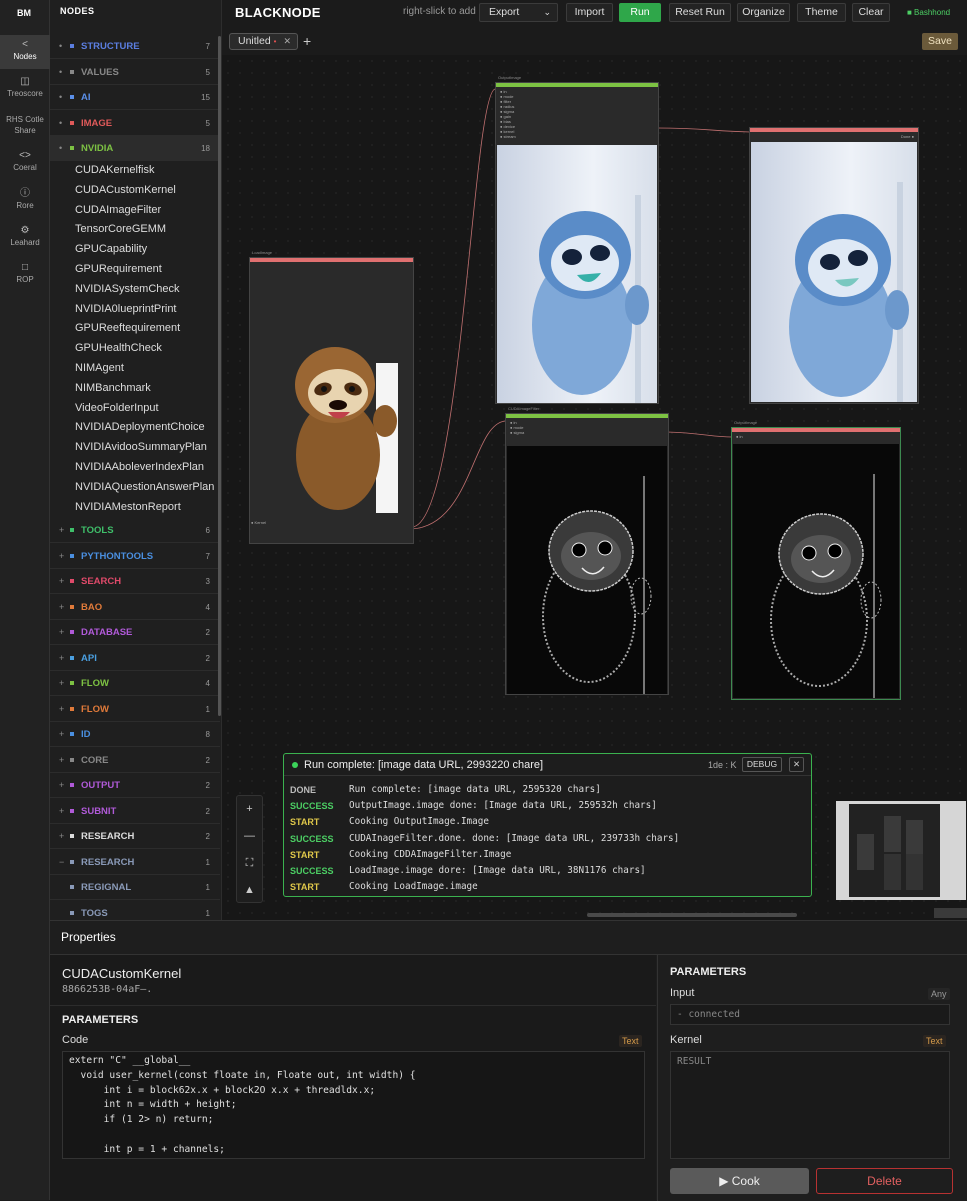 This screenshot has height=1201, width=967. I want to click on run-button: Run, so click(640, 12).